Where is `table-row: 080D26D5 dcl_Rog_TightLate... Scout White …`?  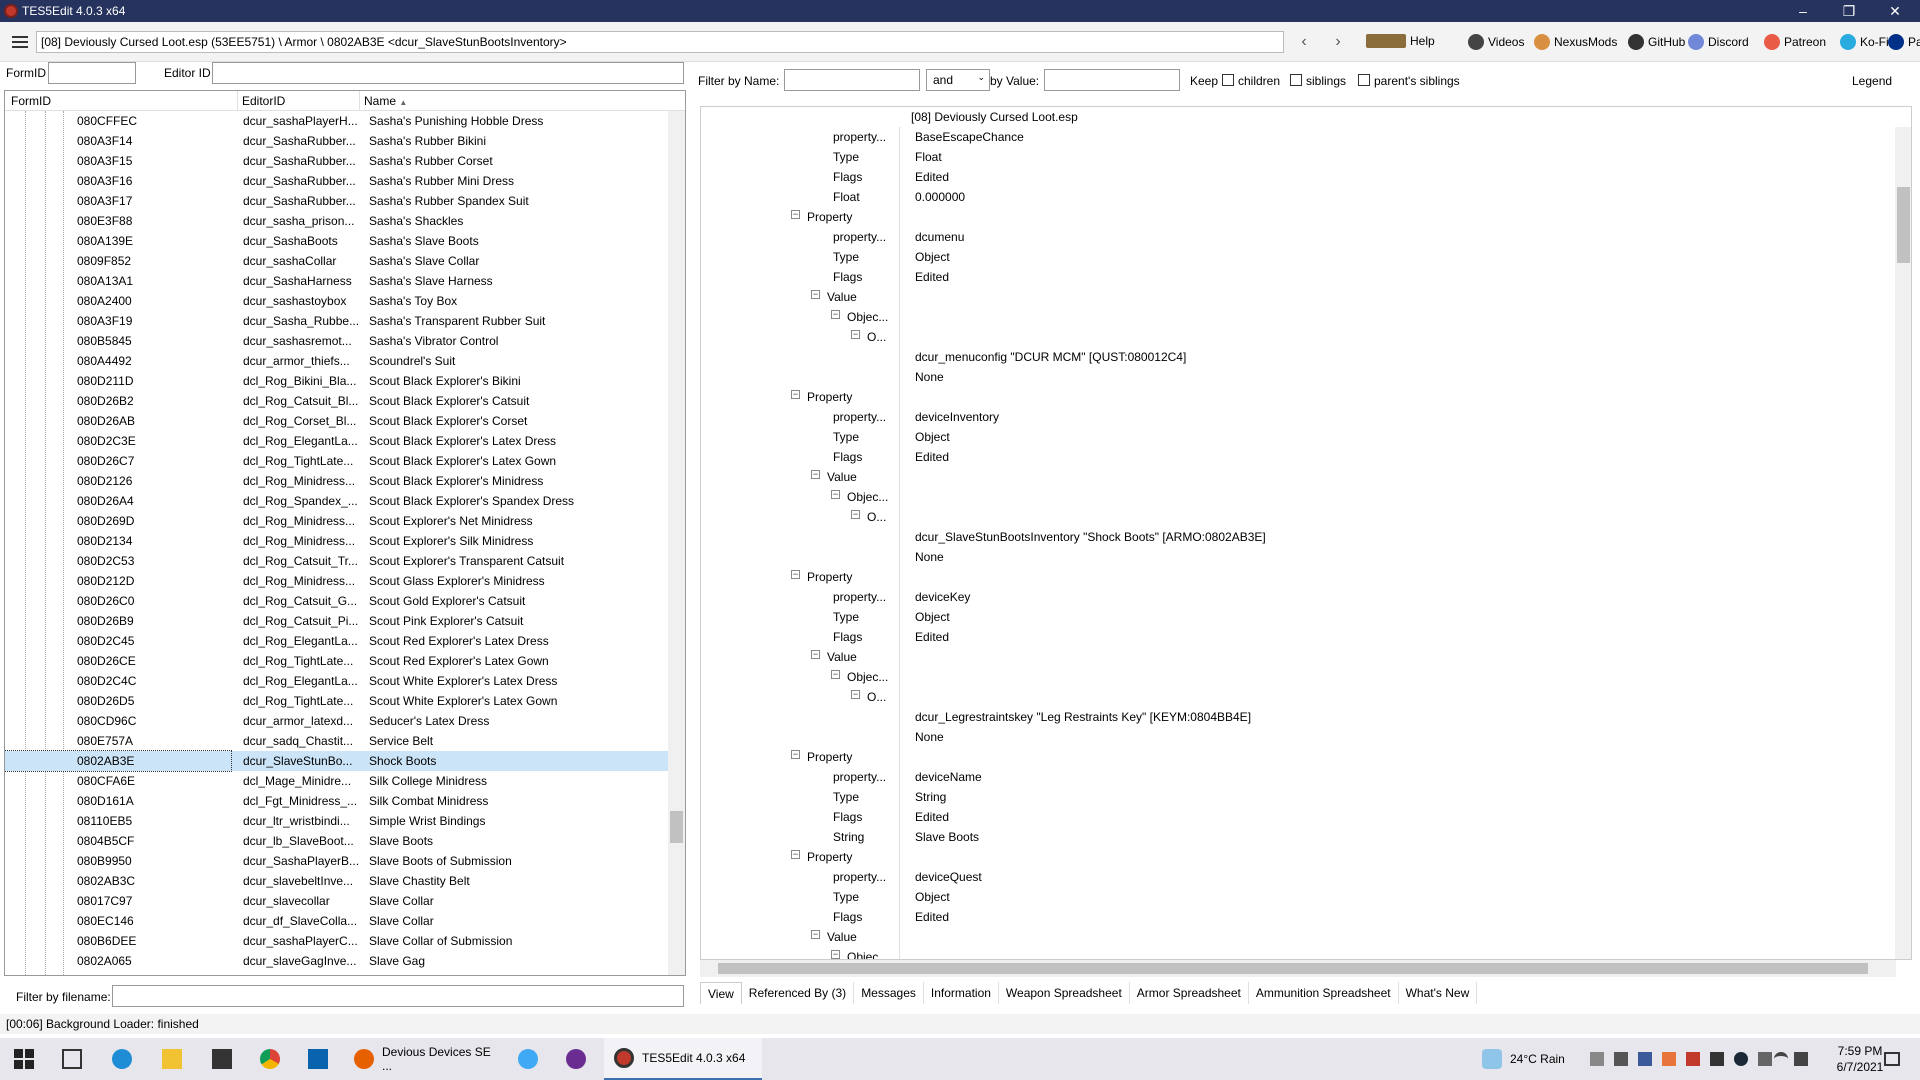
table-row: 080D26D5 dcl_Rog_TightLate... Scout White … is located at coordinates (337, 701).